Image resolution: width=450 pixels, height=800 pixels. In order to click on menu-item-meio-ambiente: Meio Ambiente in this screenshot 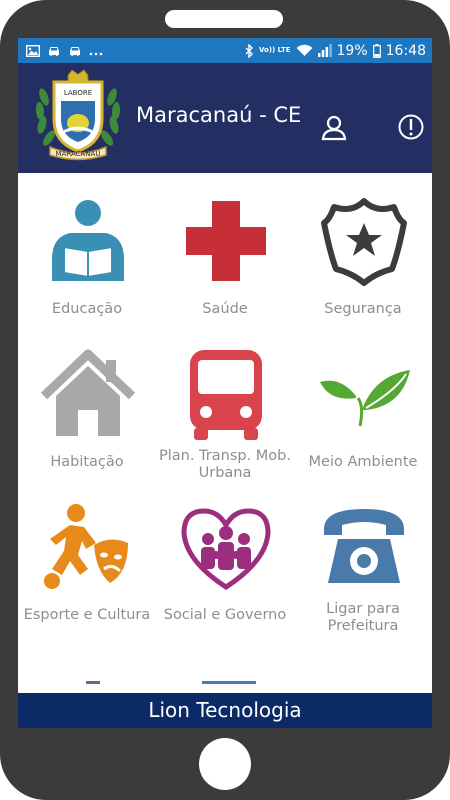, I will do `click(363, 401)`.